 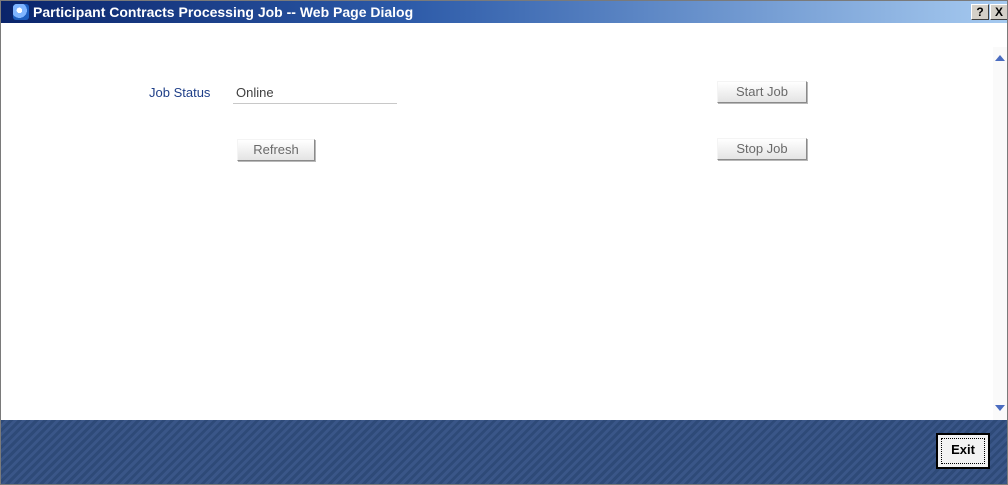 What do you see at coordinates (315, 103) in the screenshot?
I see `job-status-field-underline` at bounding box center [315, 103].